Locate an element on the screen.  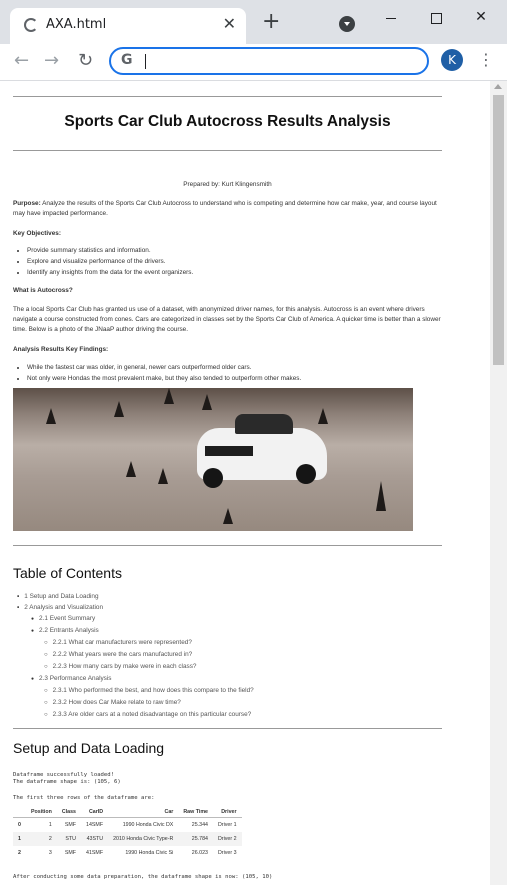
findings-heading: Analysis Results Key Findings: is located at coordinates (61, 349).